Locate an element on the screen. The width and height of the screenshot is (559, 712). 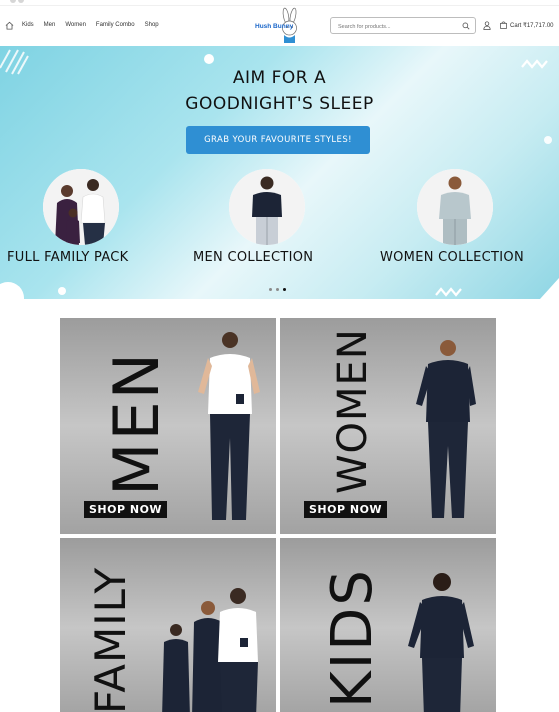
men-collection-photo is located at coordinates (267, 207).